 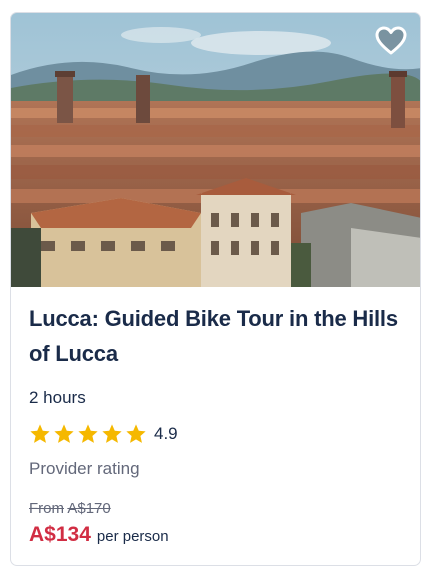 I want to click on wishlist-button, so click(x=391, y=41).